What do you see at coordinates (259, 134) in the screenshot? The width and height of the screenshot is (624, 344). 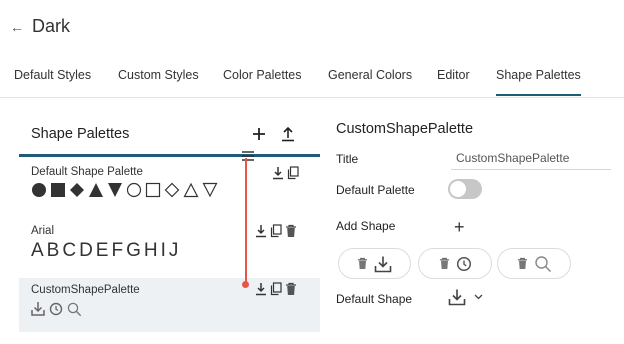 I see `plus-icon` at bounding box center [259, 134].